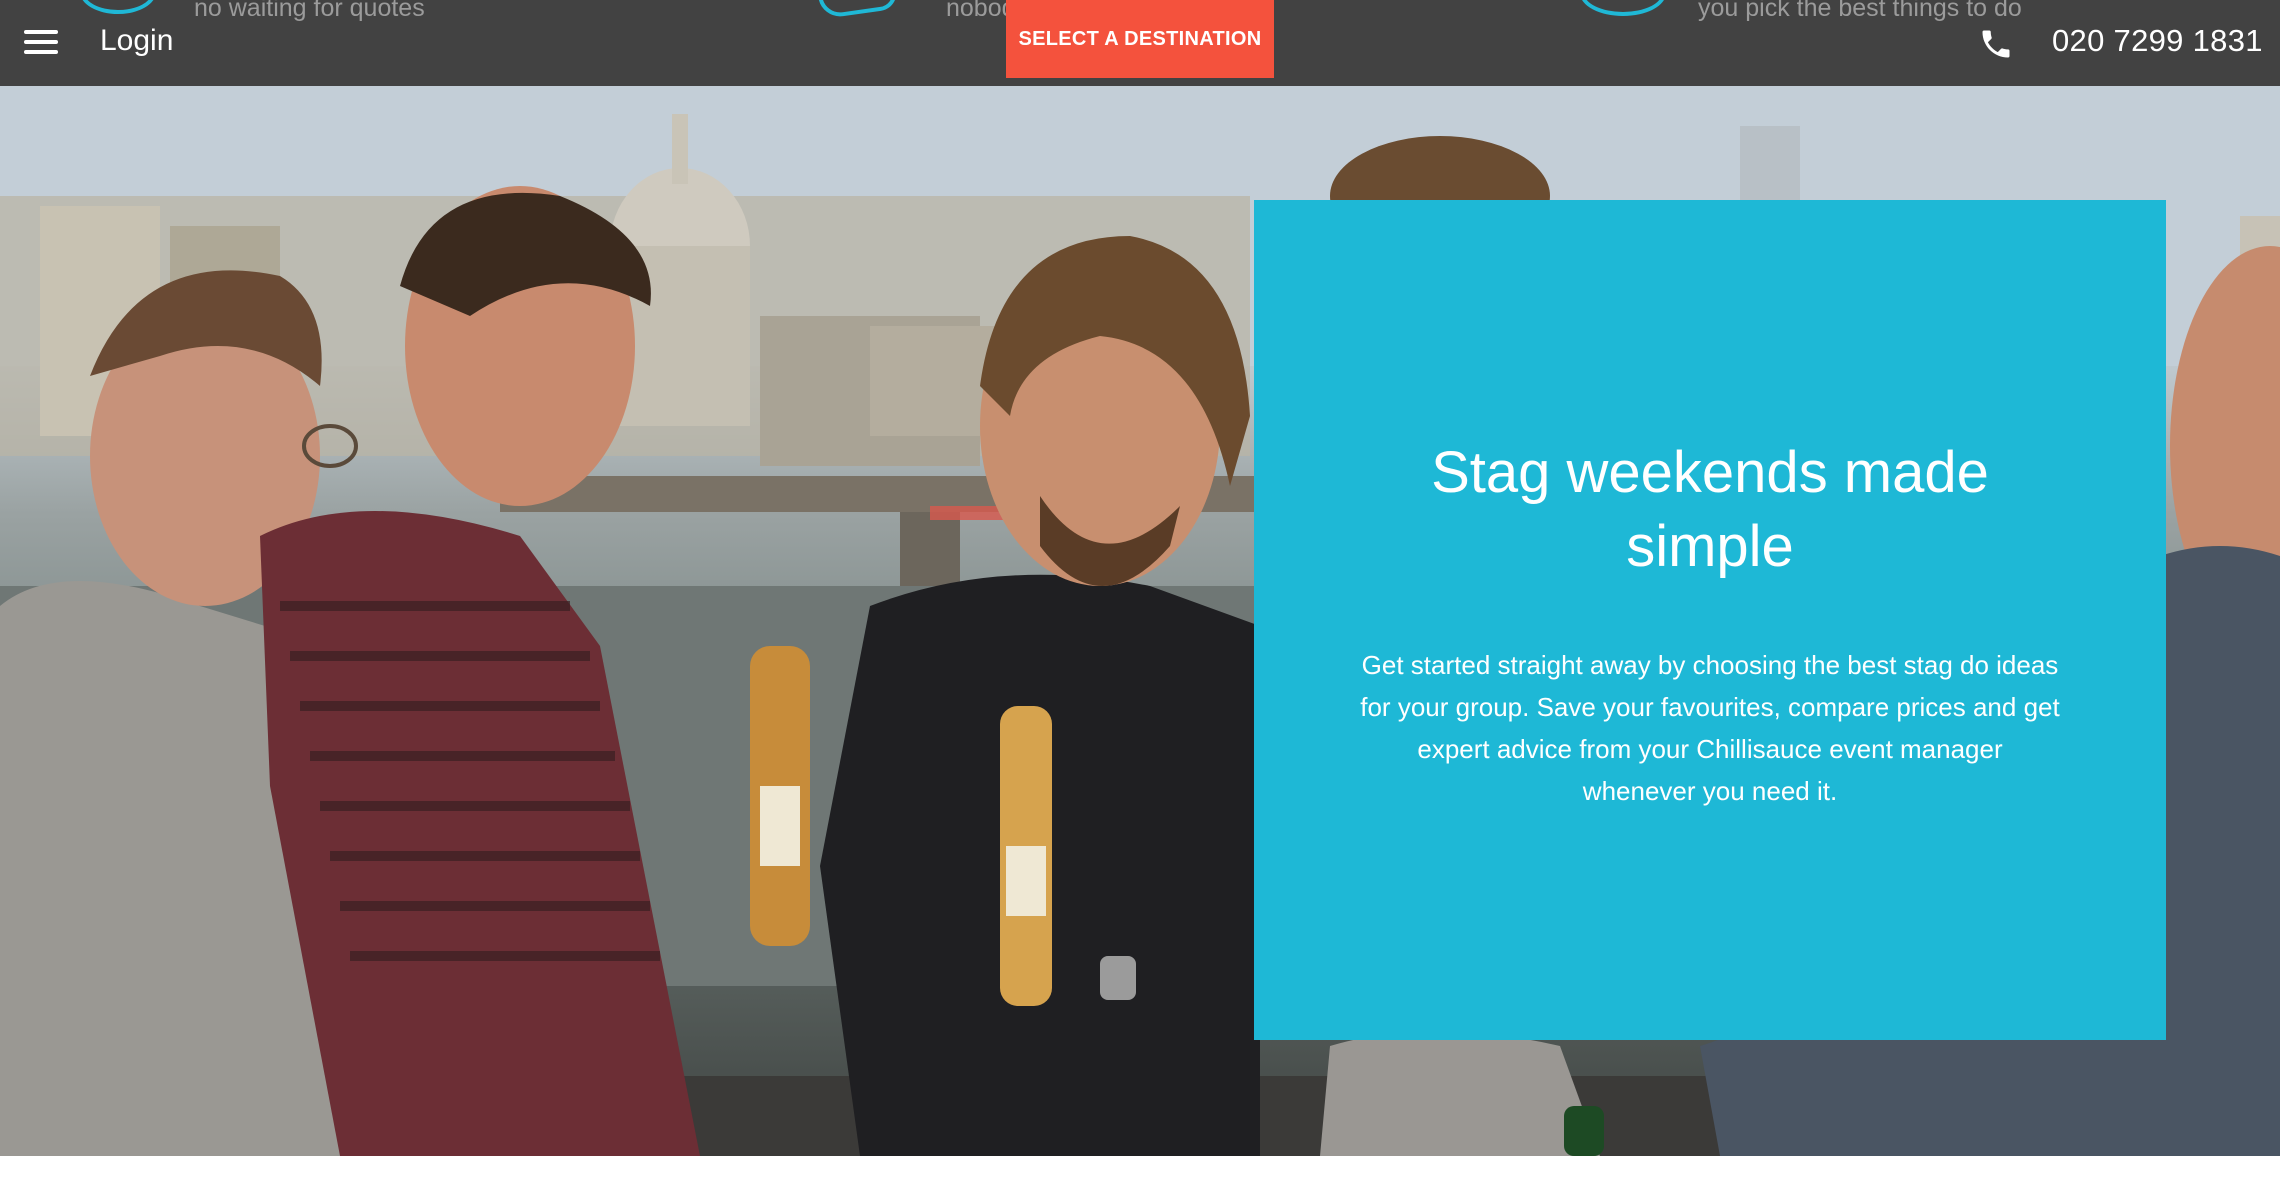 The image size is (2280, 1200). What do you see at coordinates (1860, 11) in the screenshot?
I see `feature-text-activities: you pick the best things to do` at bounding box center [1860, 11].